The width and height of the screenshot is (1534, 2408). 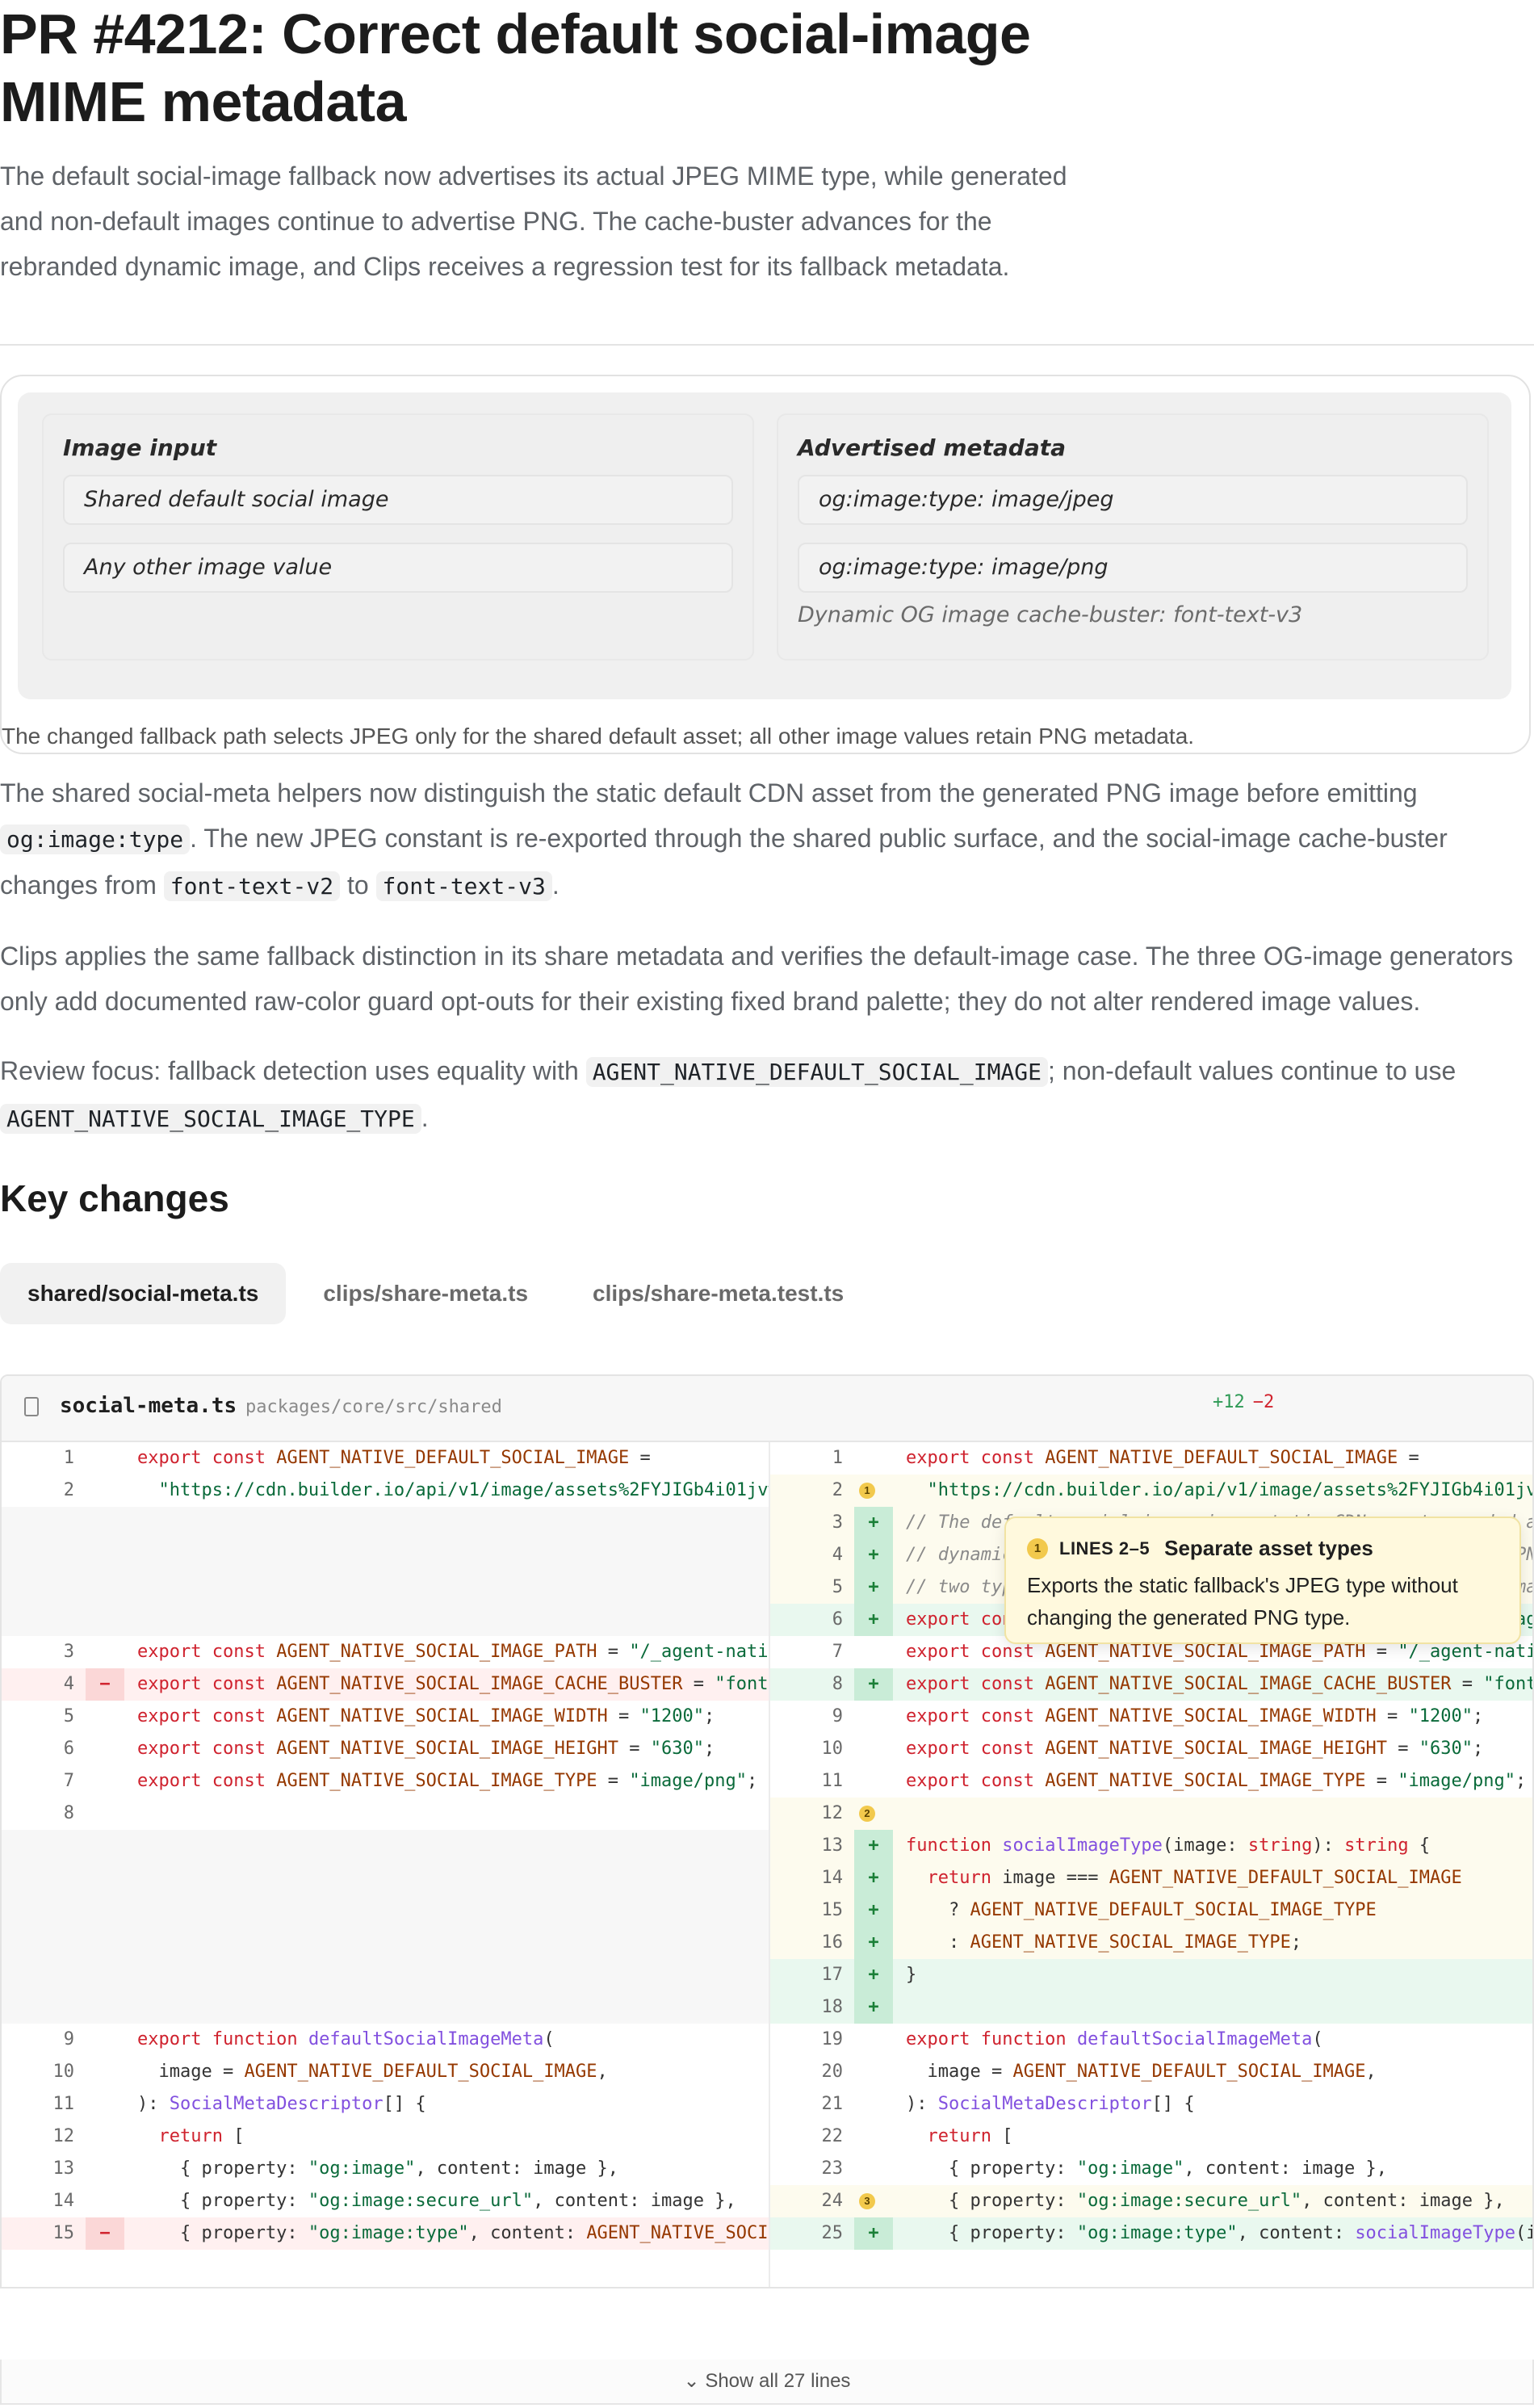 I want to click on diff-line-left: 9 export function defaultSocialImageMeta(, so click(x=309, y=2039).